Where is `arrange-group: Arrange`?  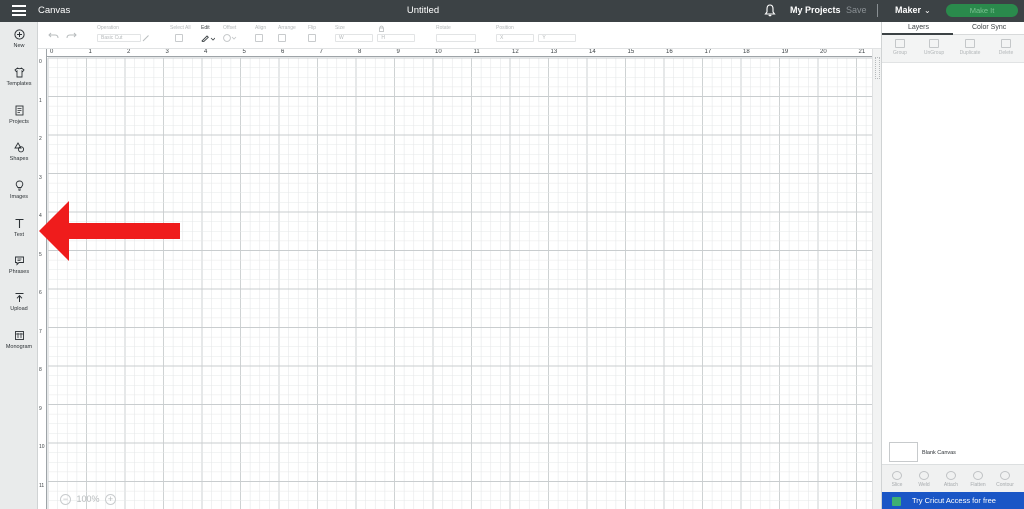
arrange-group: Arrange is located at coordinates (287, 34).